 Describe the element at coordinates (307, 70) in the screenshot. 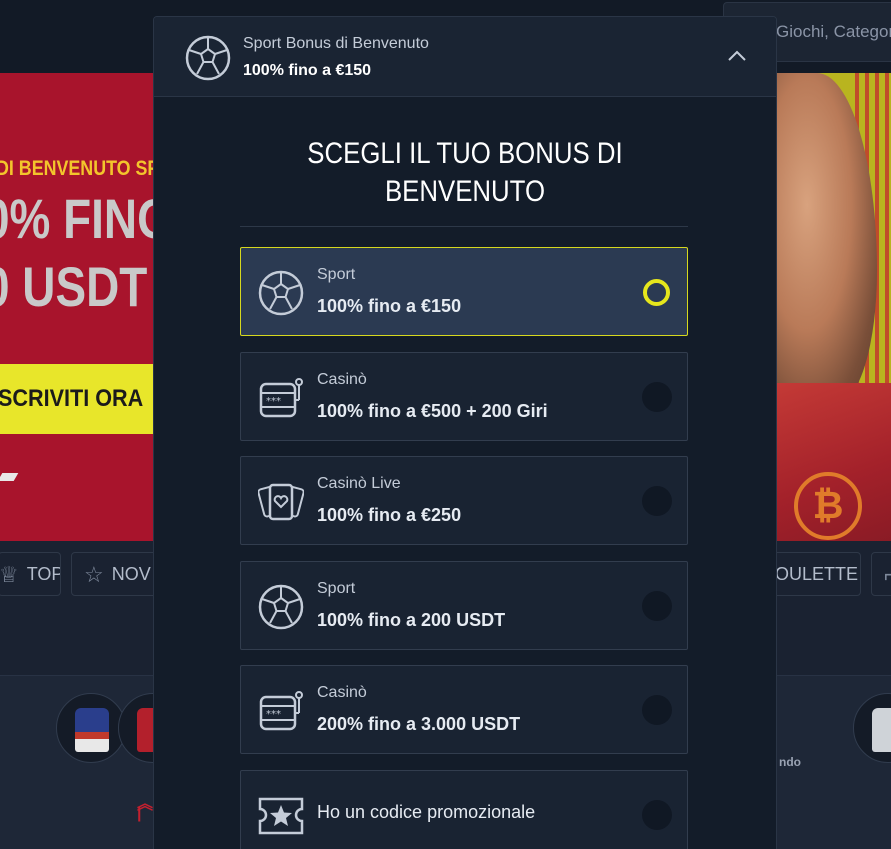

I see `header-bonus-amount: 100% fino a €150` at that location.